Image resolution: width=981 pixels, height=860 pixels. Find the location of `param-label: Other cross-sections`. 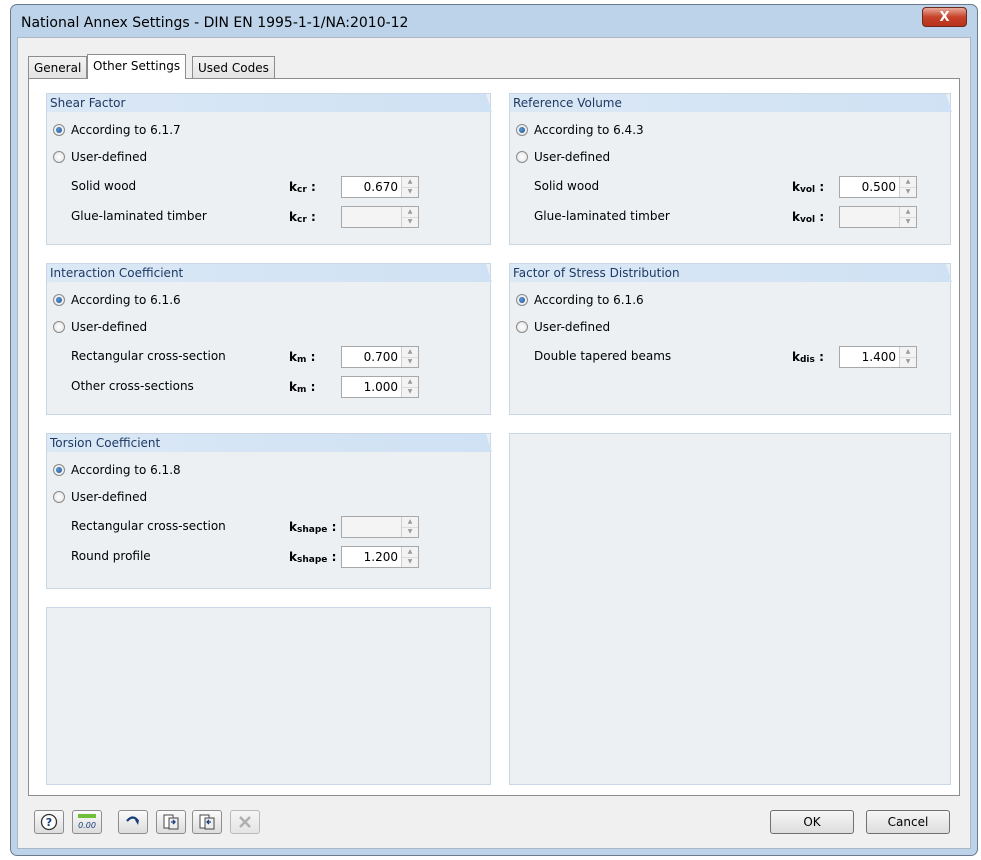

param-label: Other cross-sections is located at coordinates (132, 386).